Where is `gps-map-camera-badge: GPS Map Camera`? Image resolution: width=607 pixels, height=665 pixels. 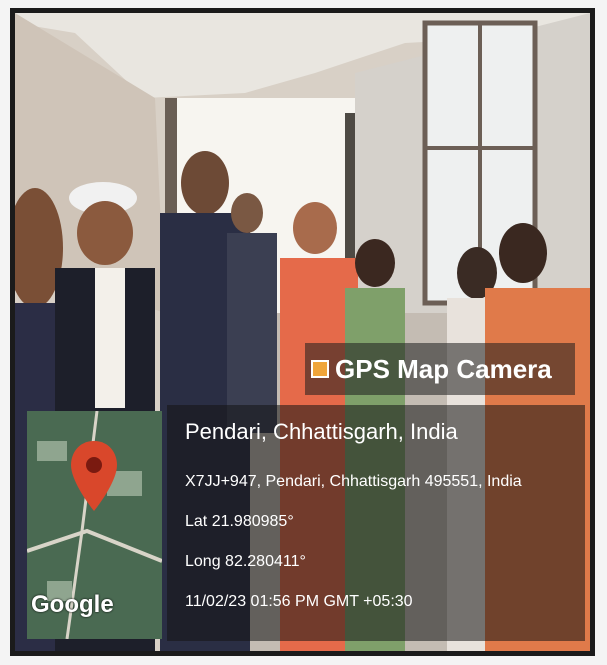 gps-map-camera-badge: GPS Map Camera is located at coordinates (440, 369).